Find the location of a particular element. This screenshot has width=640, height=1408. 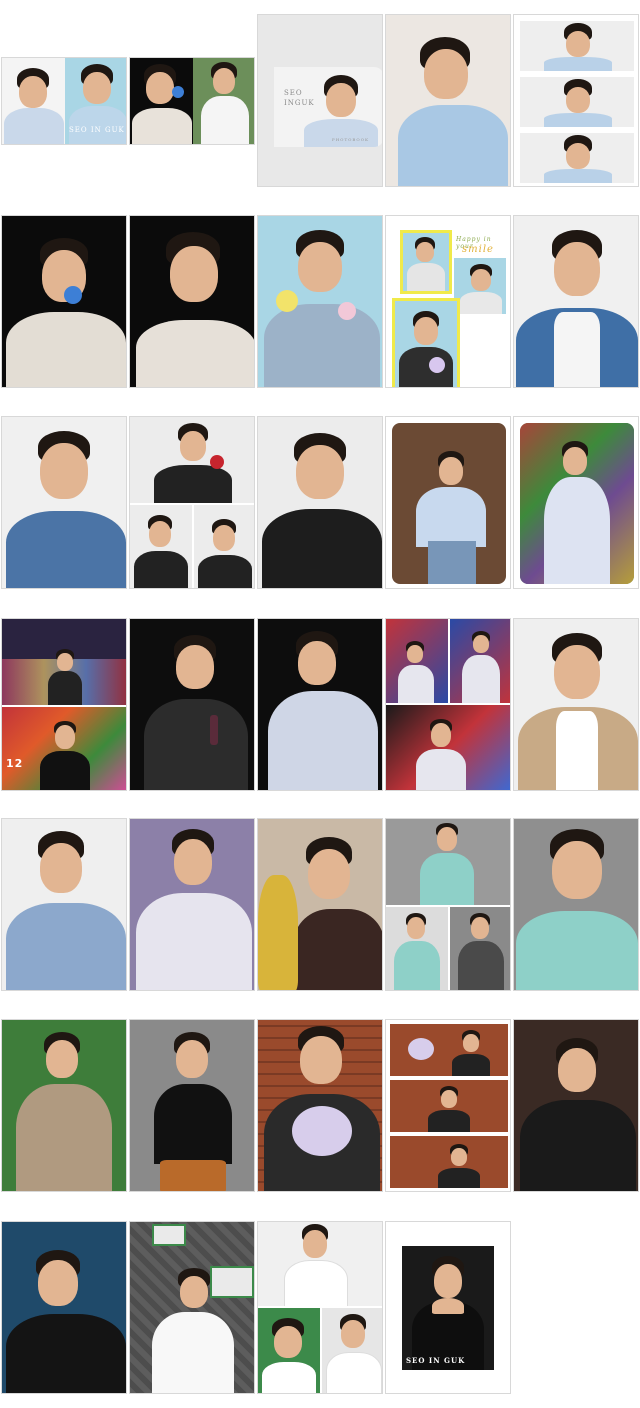

photocard-r1c4 is located at coordinates (448, 100).